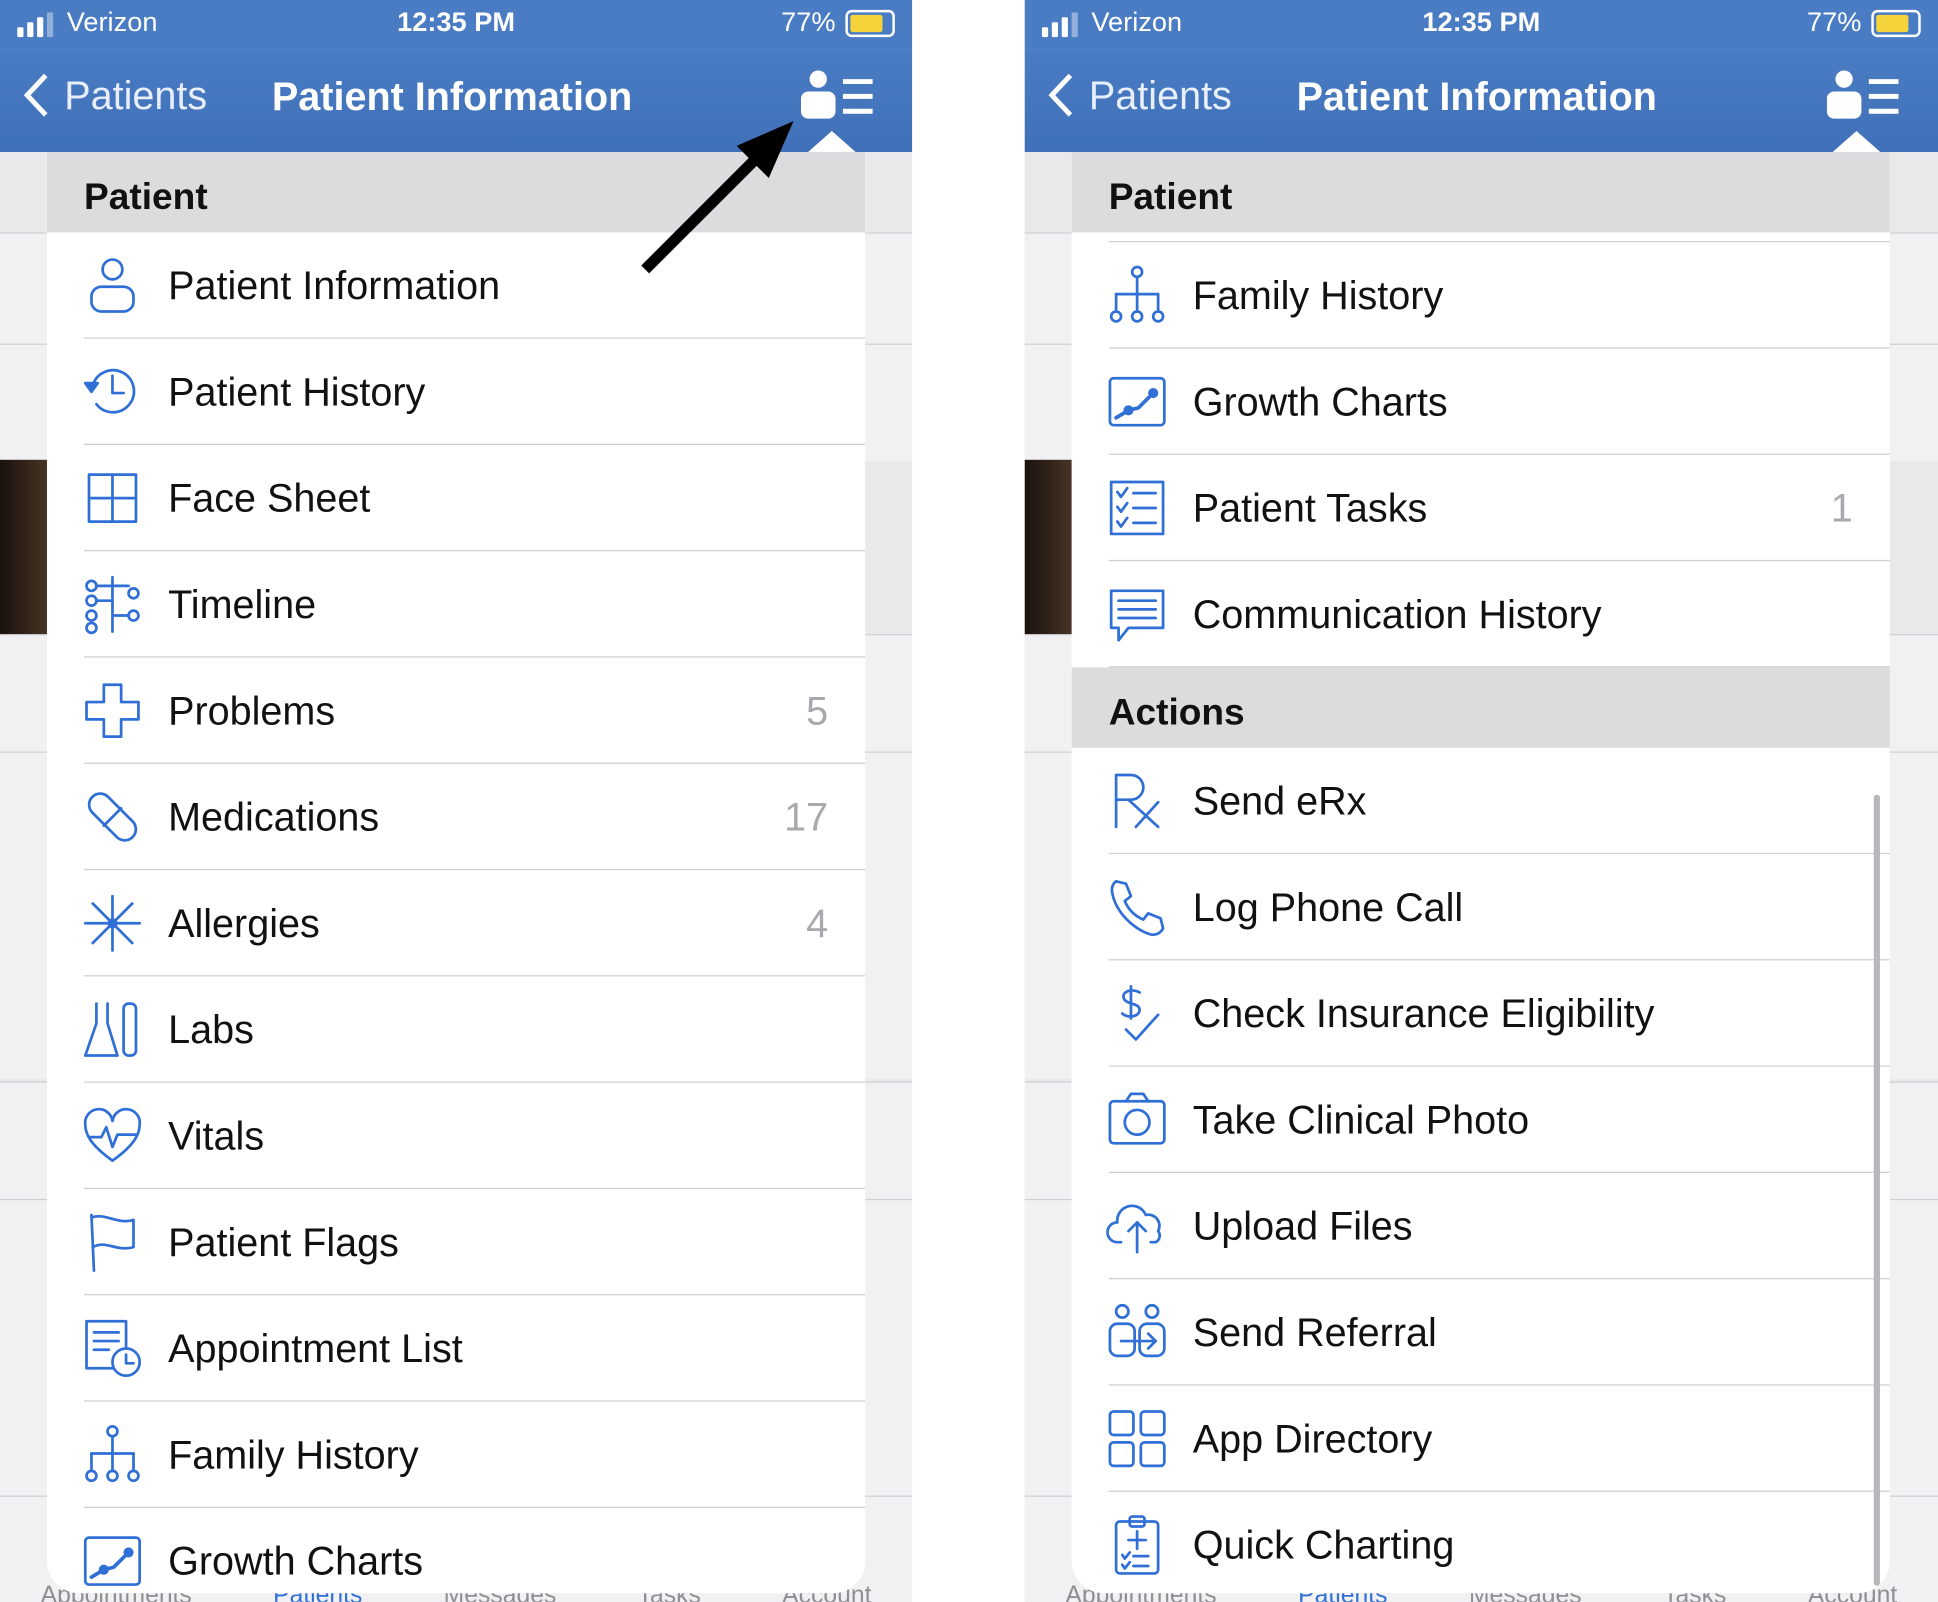  Describe the element at coordinates (315, 1348) in the screenshot. I see `menu-item-label: Appointment List` at that location.